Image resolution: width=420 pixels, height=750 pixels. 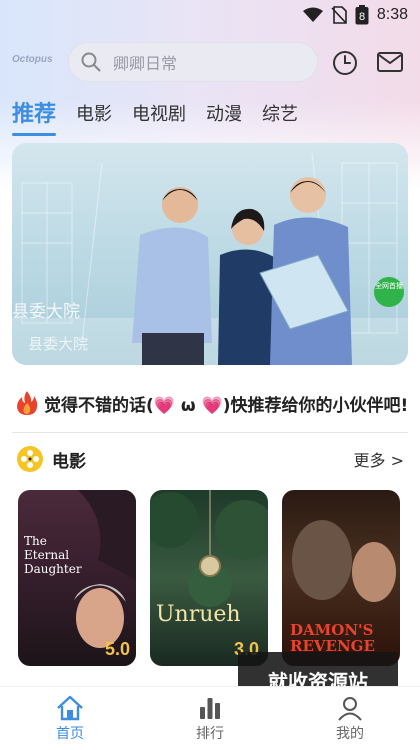 I want to click on poster-title: Unrueh, so click(x=198, y=614).